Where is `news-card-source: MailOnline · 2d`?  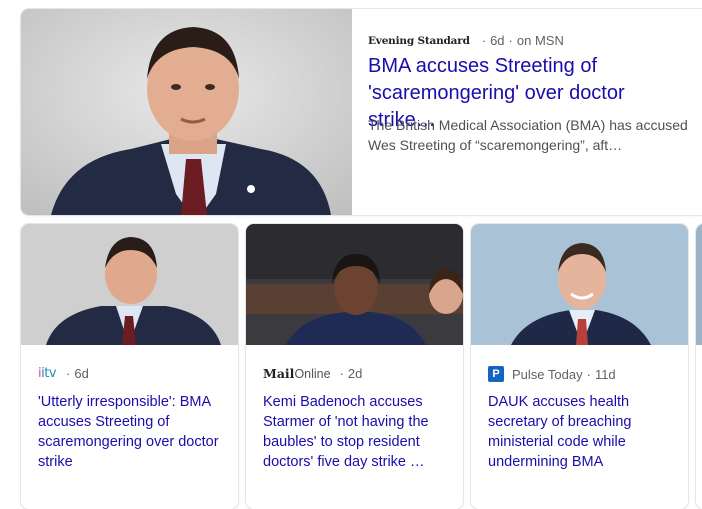
news-card-source: MailOnline · 2d is located at coordinates (312, 373).